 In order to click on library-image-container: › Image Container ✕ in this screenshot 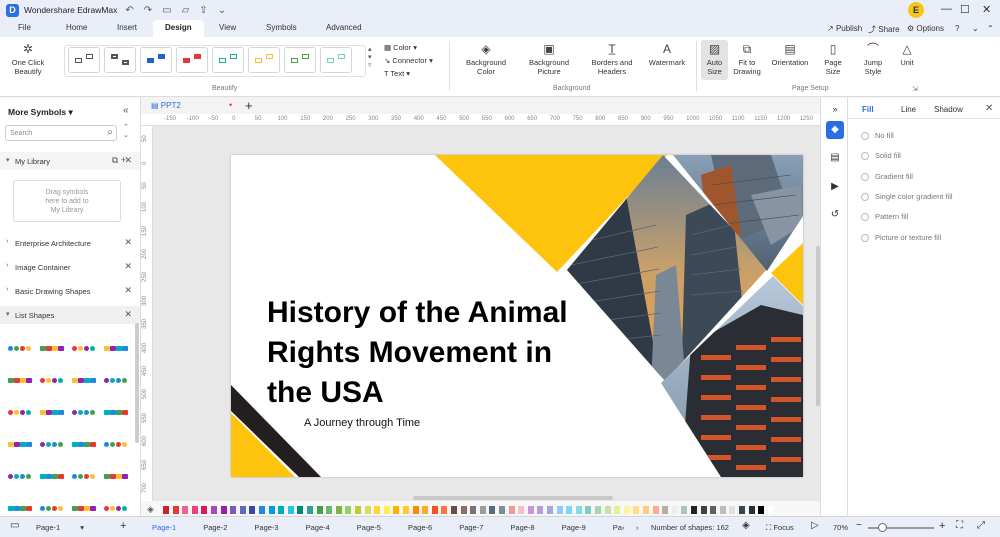, I will do `click(70, 267)`.